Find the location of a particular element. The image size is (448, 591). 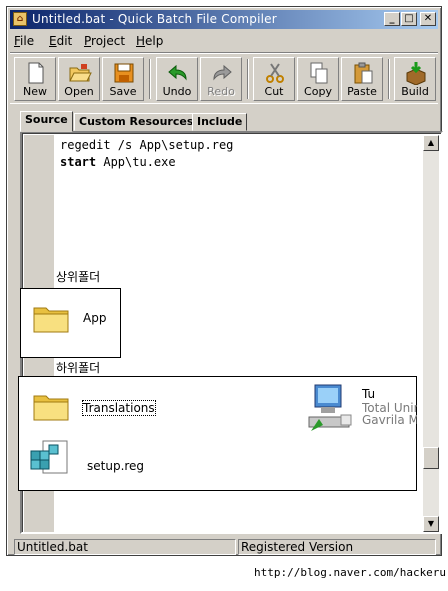

code-line: regedit /s App\setup.reg is located at coordinates (147, 145).